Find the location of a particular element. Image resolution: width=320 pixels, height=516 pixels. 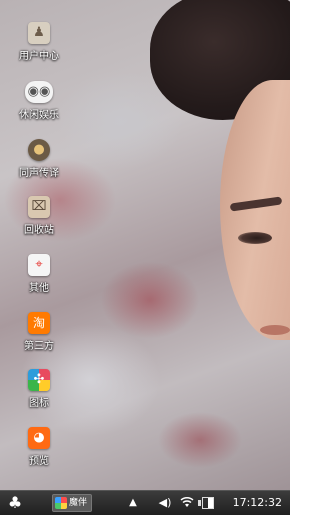

desktop-icon-other: ⌖ 其他 is located at coordinates (39, 279).